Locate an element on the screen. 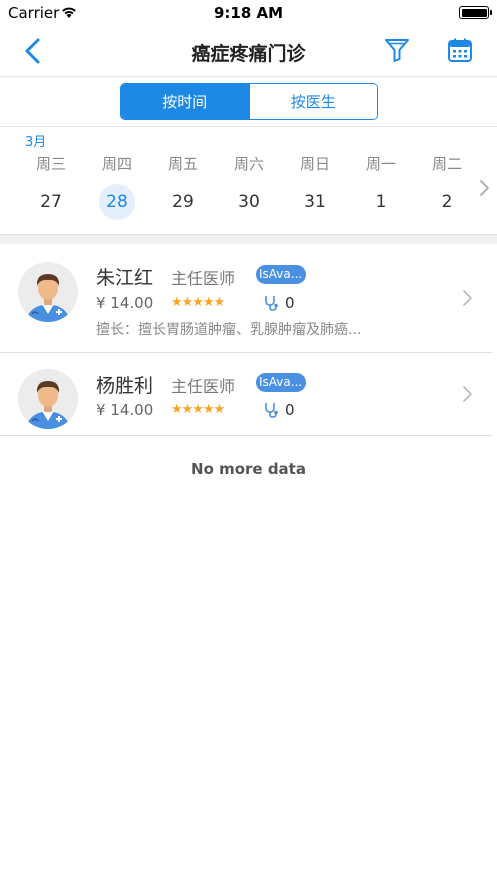 The image size is (497, 883). month-label: 3月 is located at coordinates (36, 142).